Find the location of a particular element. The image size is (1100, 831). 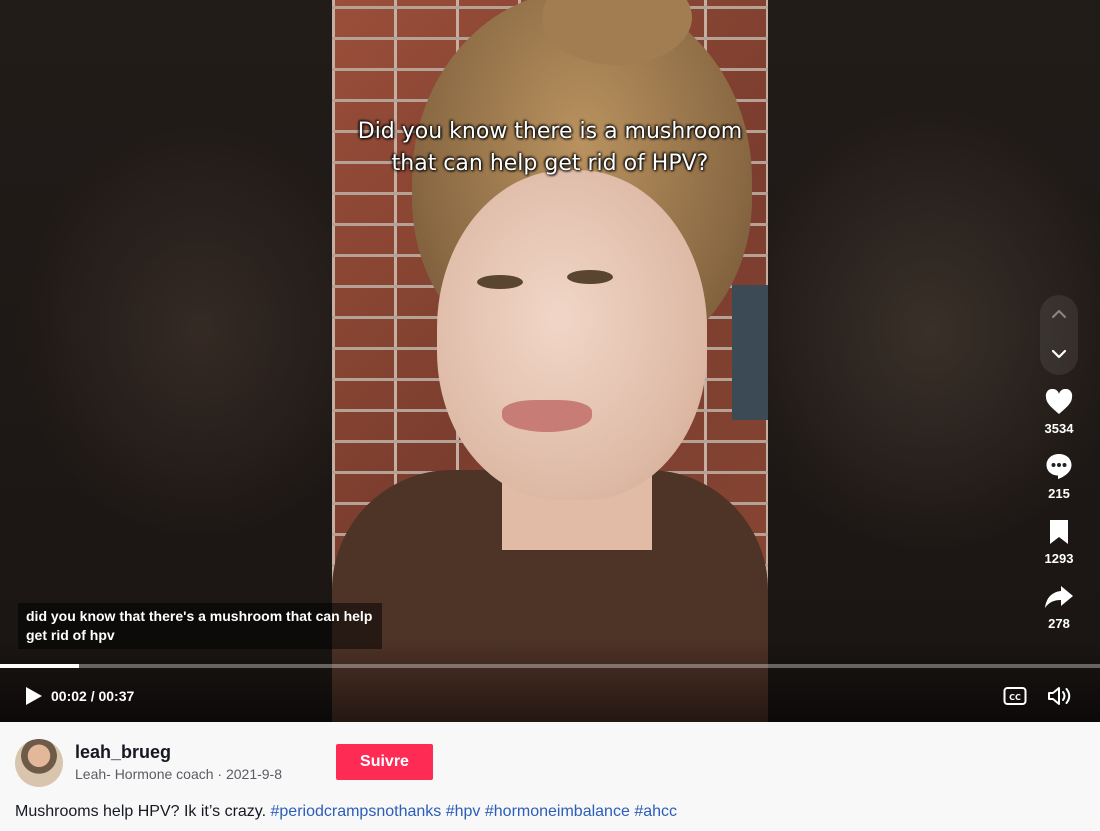

save-button: 1293 is located at coordinates (1059, 542).